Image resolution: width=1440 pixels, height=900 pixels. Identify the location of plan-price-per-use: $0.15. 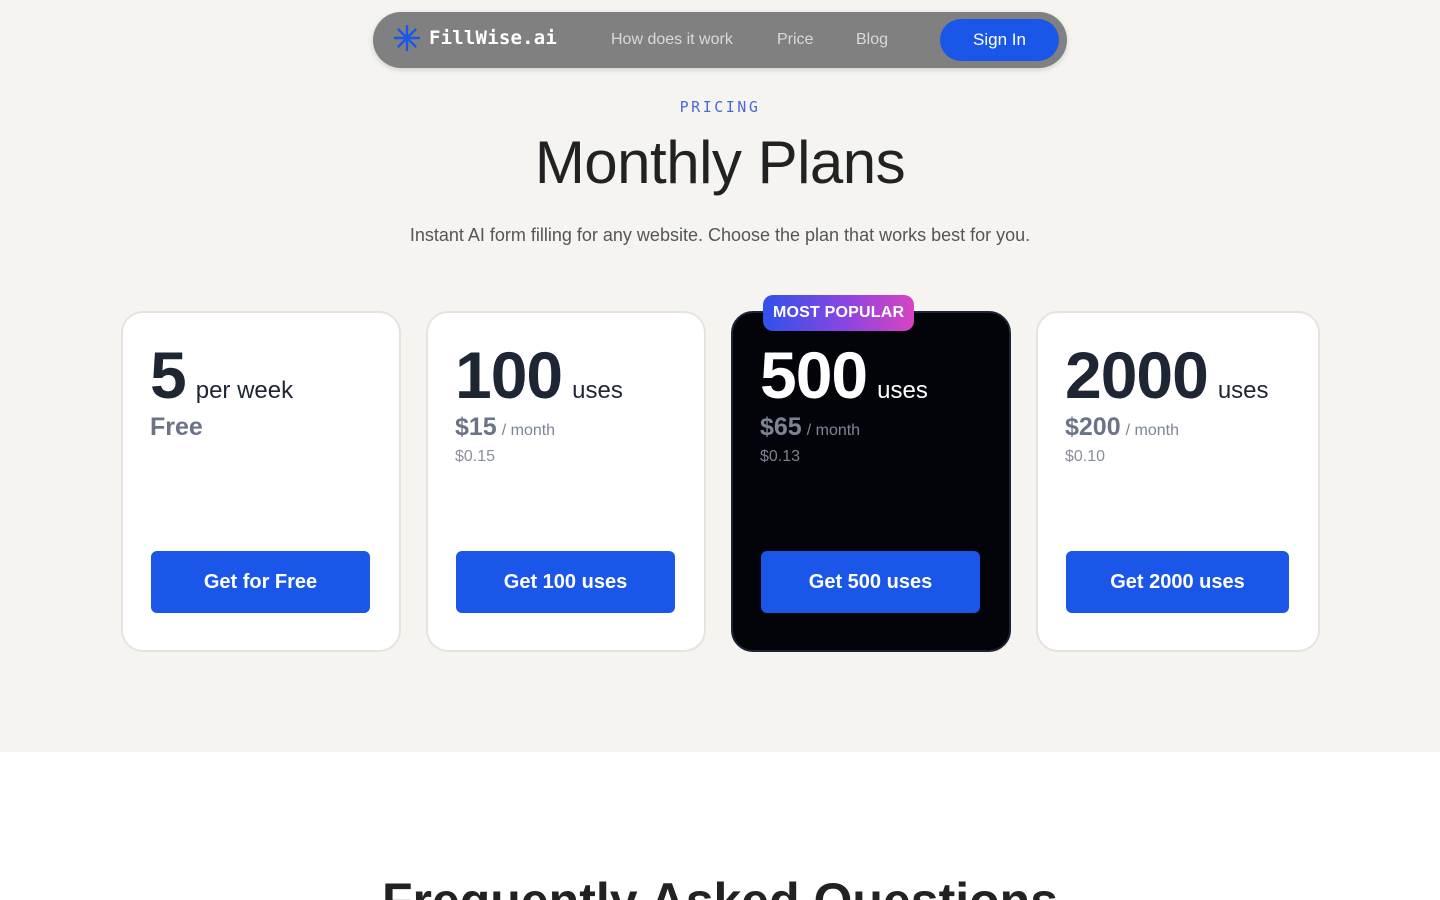
(475, 456).